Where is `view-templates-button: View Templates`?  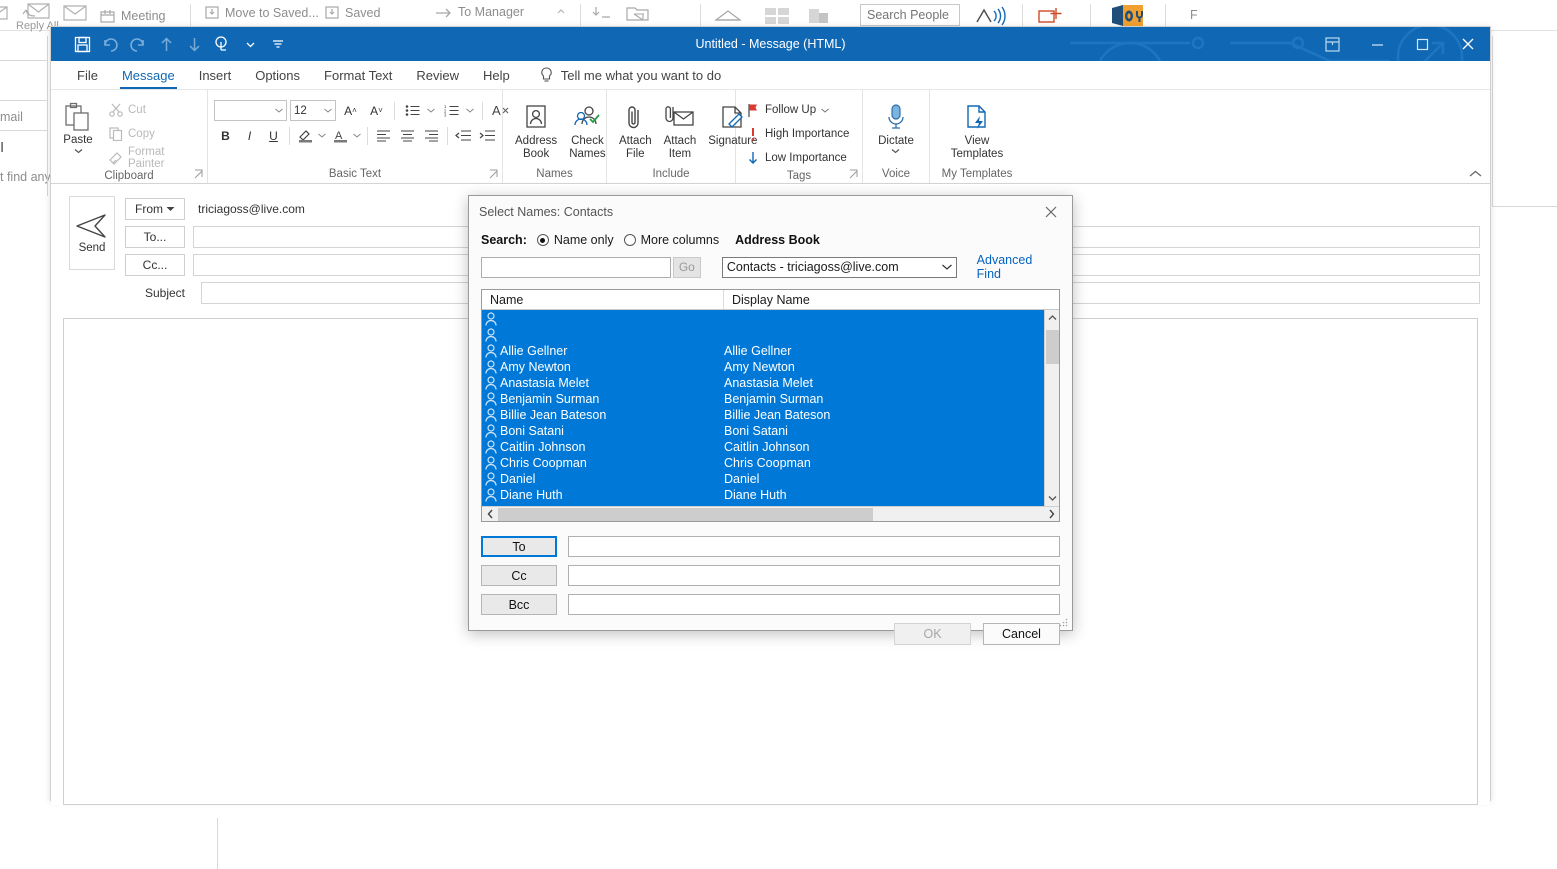
view-templates-button: View Templates is located at coordinates (977, 131).